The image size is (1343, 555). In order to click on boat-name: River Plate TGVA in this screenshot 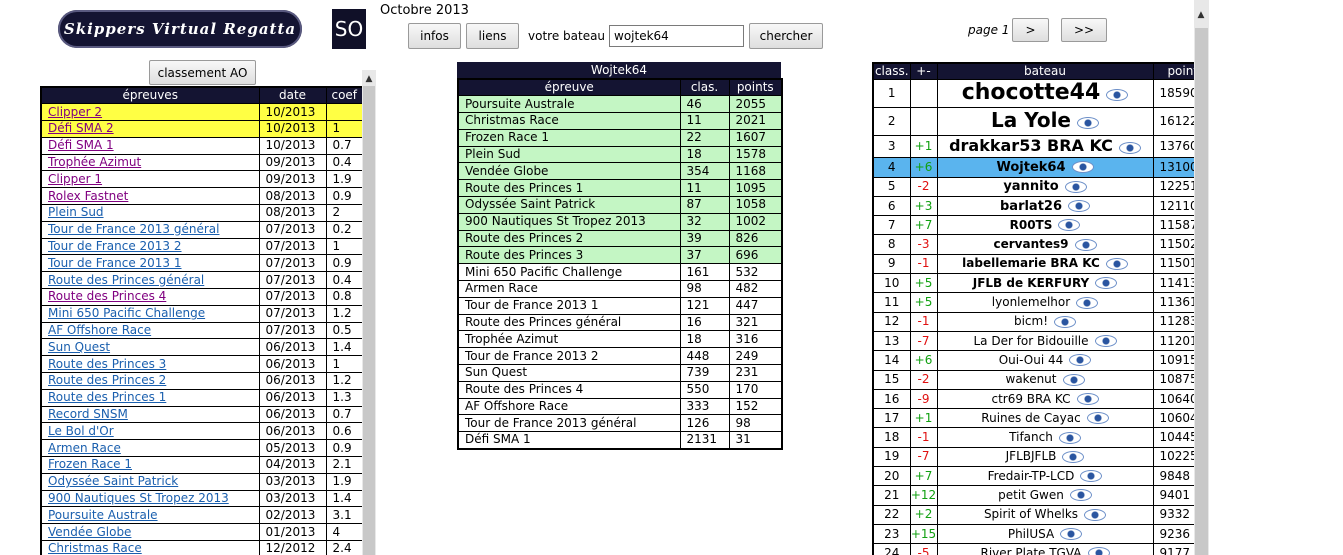, I will do `click(1030, 550)`.